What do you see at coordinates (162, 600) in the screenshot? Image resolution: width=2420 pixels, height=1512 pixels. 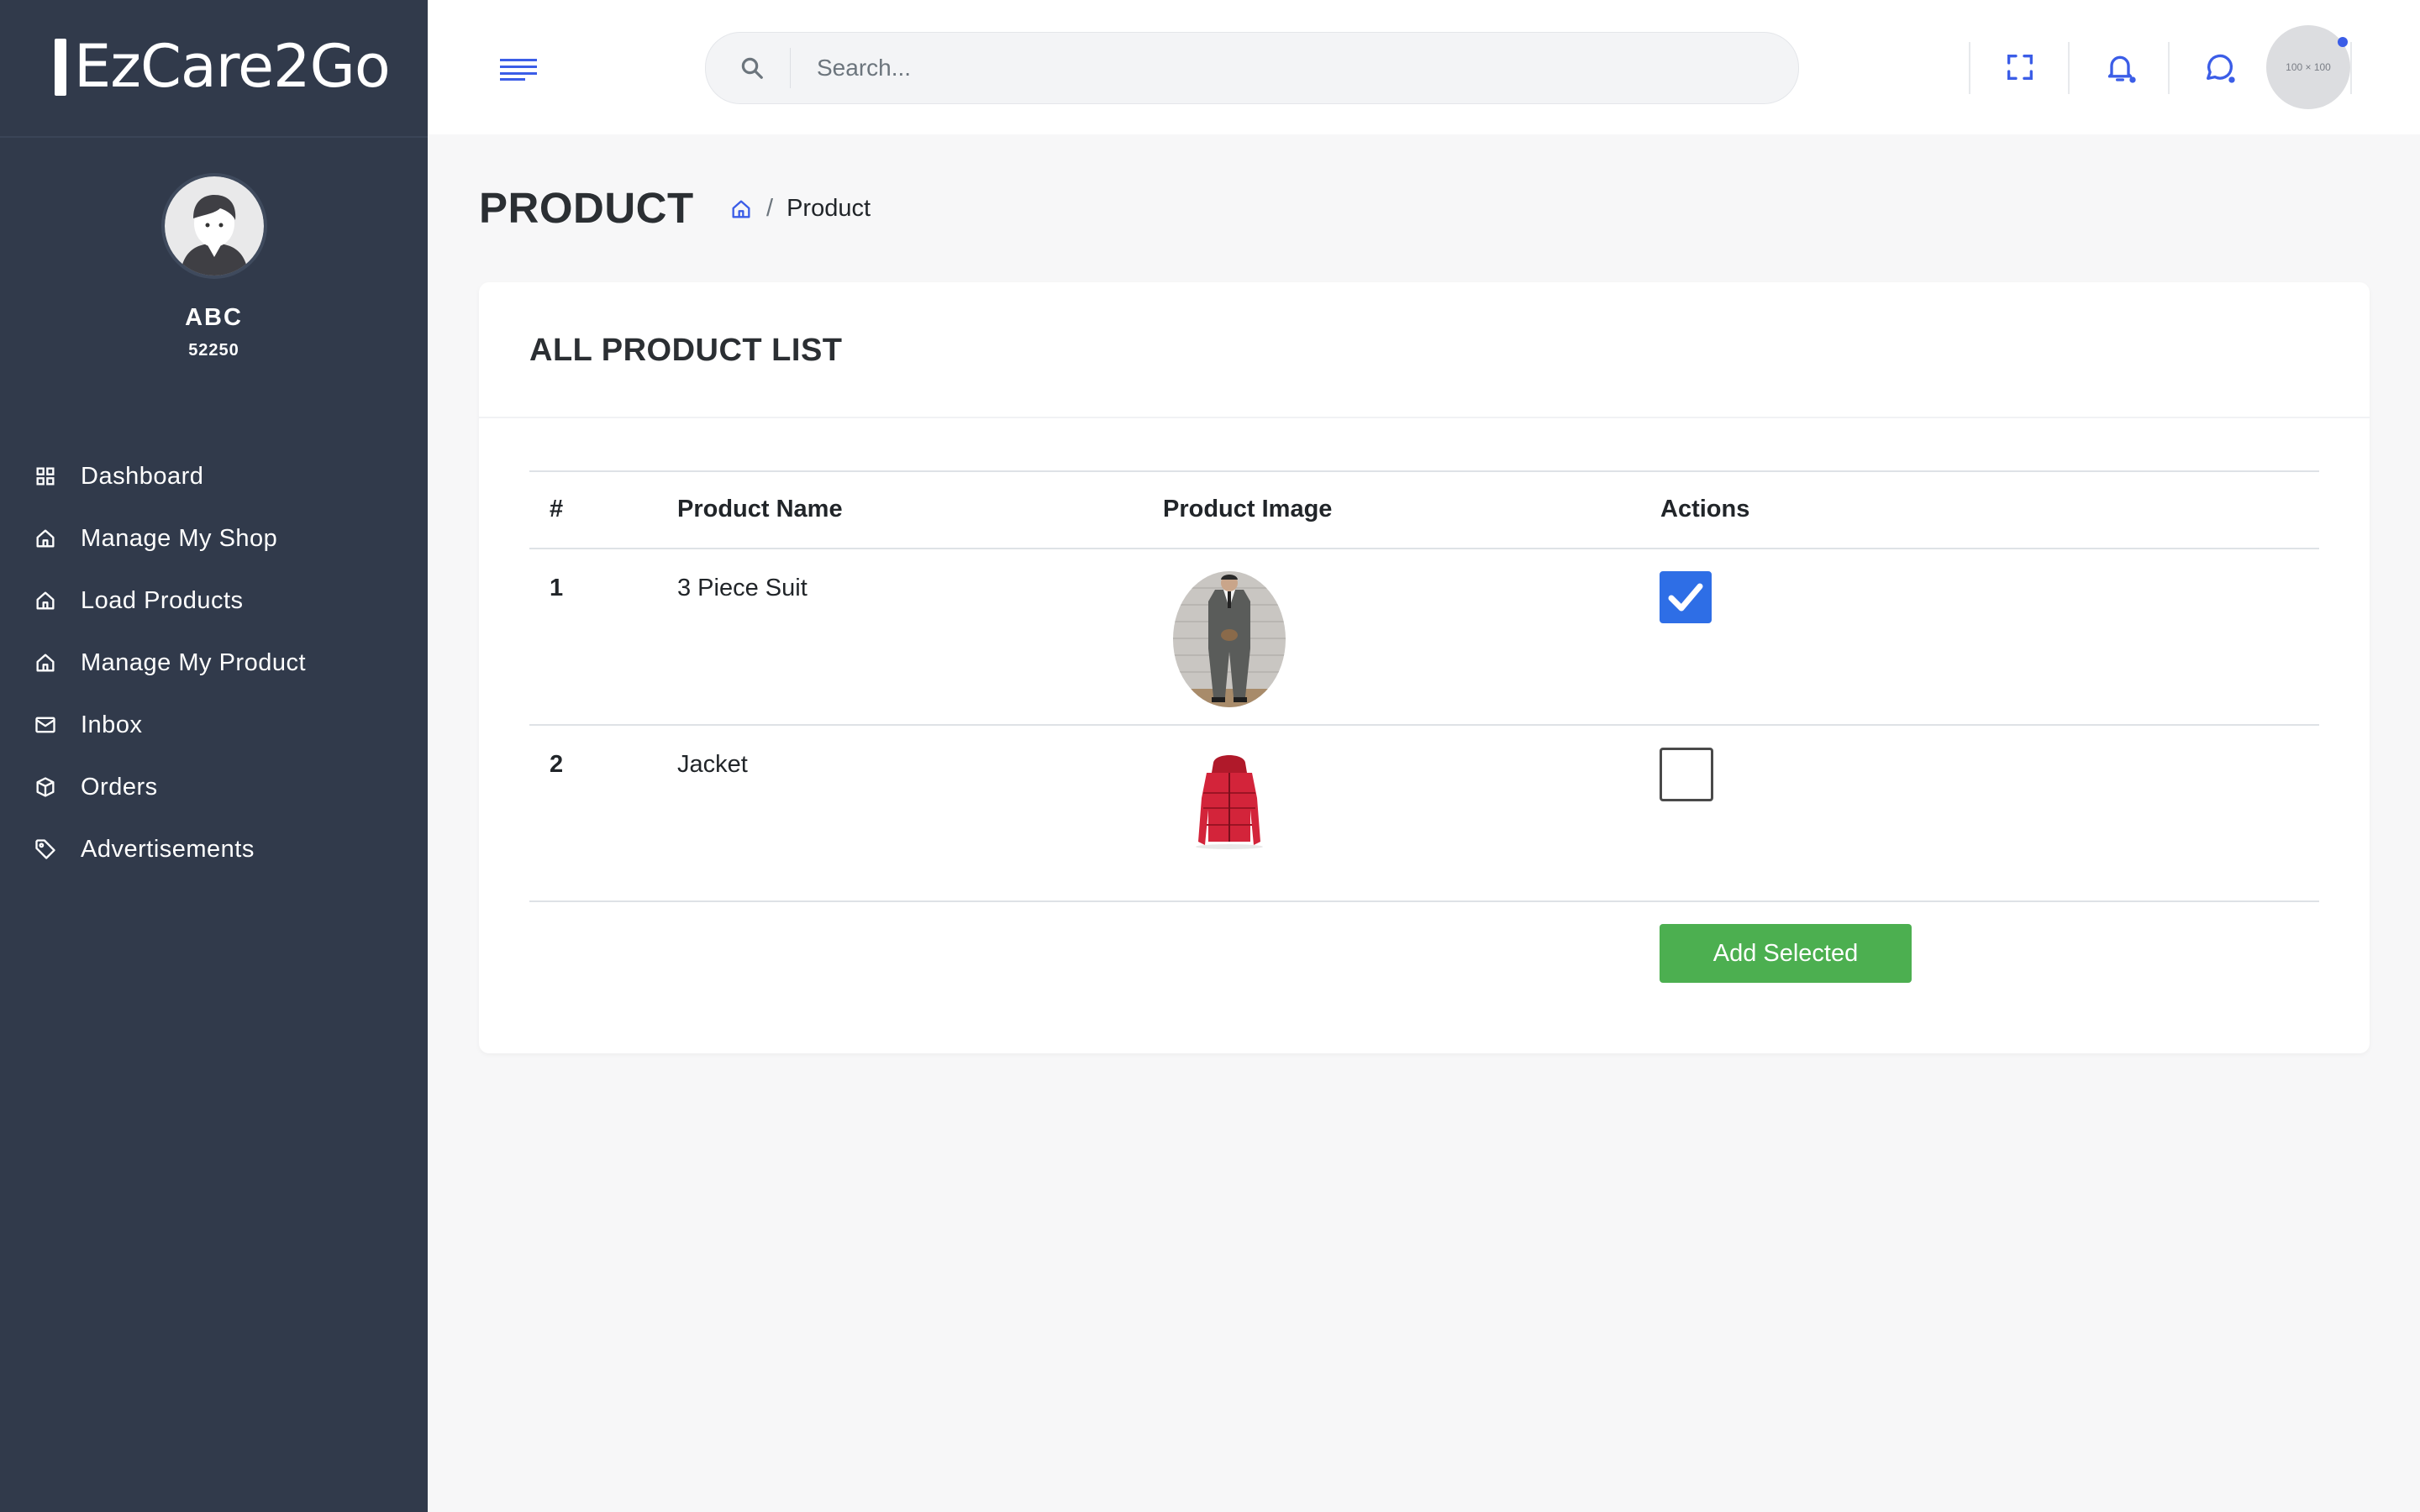 I see `sidebar-item-label: Load Products` at bounding box center [162, 600].